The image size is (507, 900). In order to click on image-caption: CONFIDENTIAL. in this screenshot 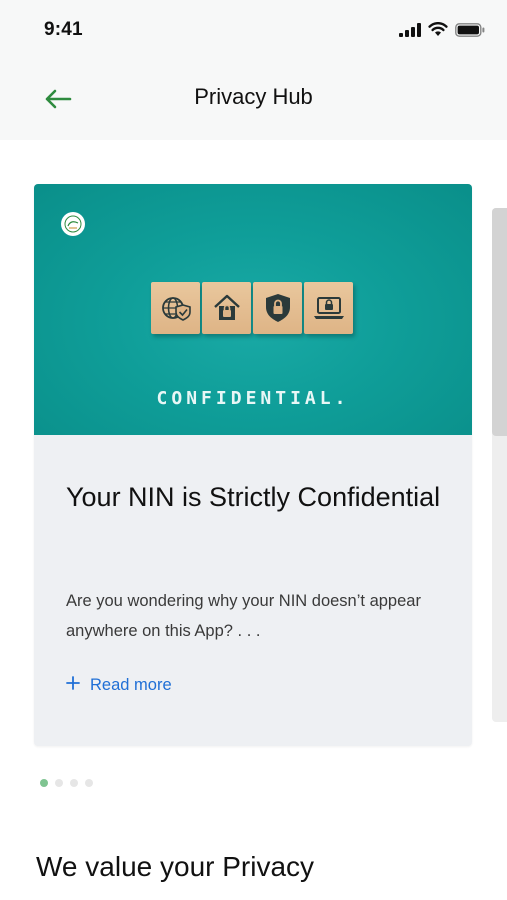, I will do `click(253, 398)`.